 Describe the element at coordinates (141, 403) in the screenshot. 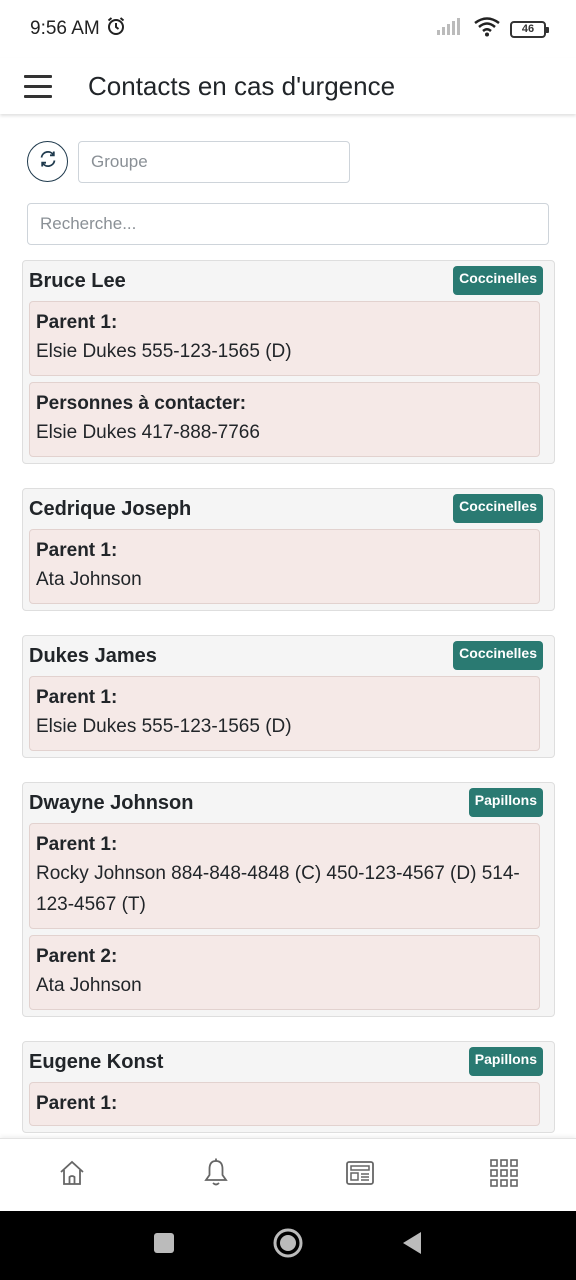

I see `contact-label: Personnes à contacter:` at that location.